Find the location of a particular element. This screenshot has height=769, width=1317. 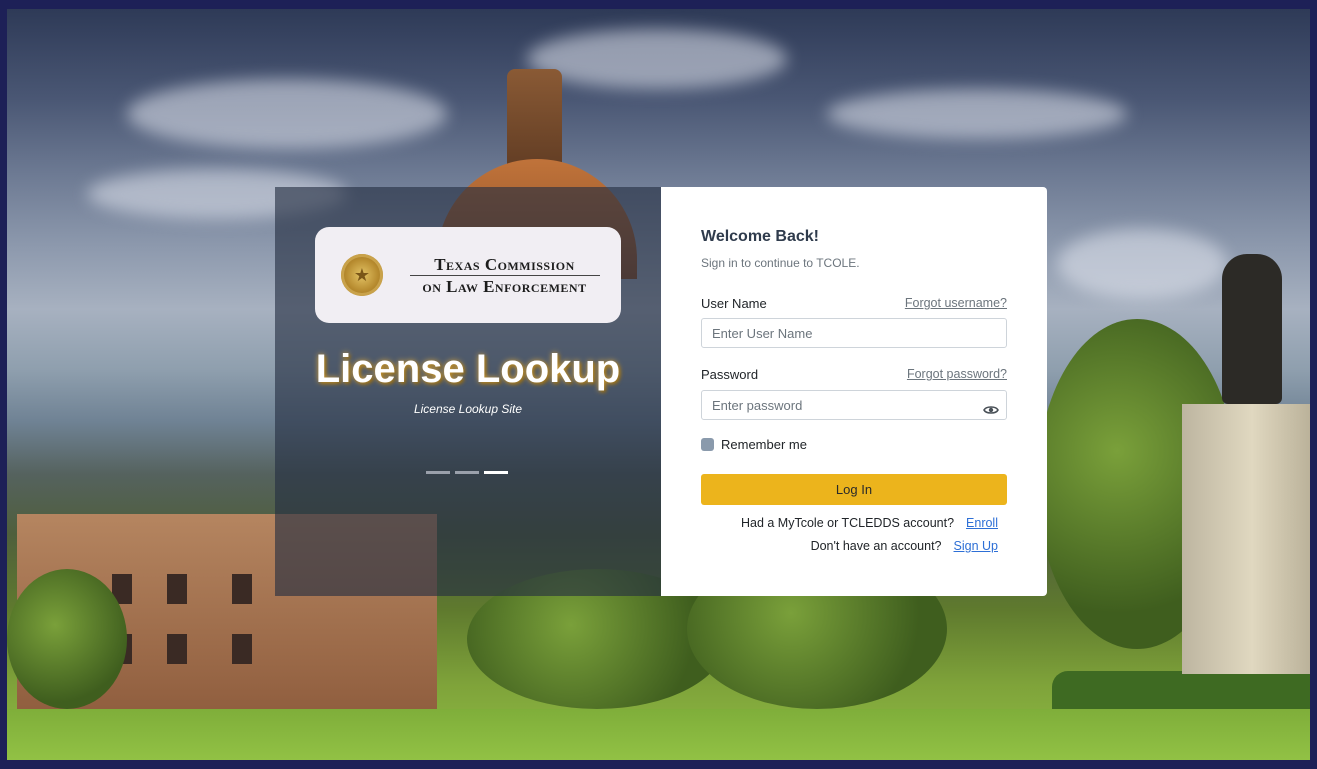

remember-me: Remember me is located at coordinates (754, 444).